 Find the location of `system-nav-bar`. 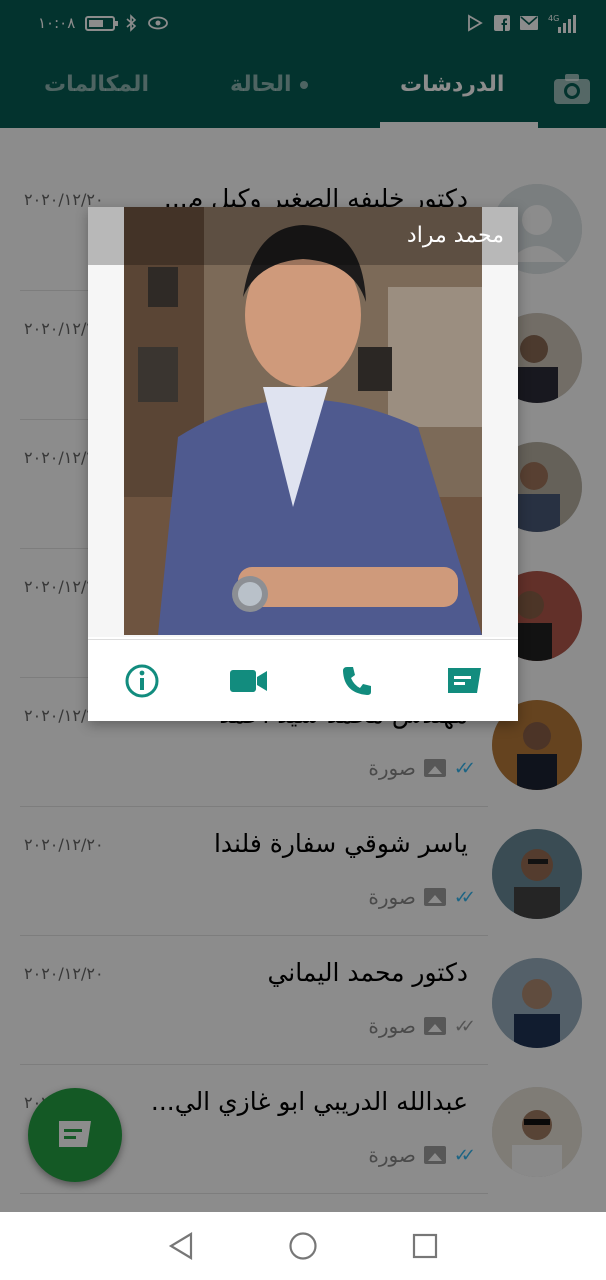

system-nav-bar is located at coordinates (303, 1246).